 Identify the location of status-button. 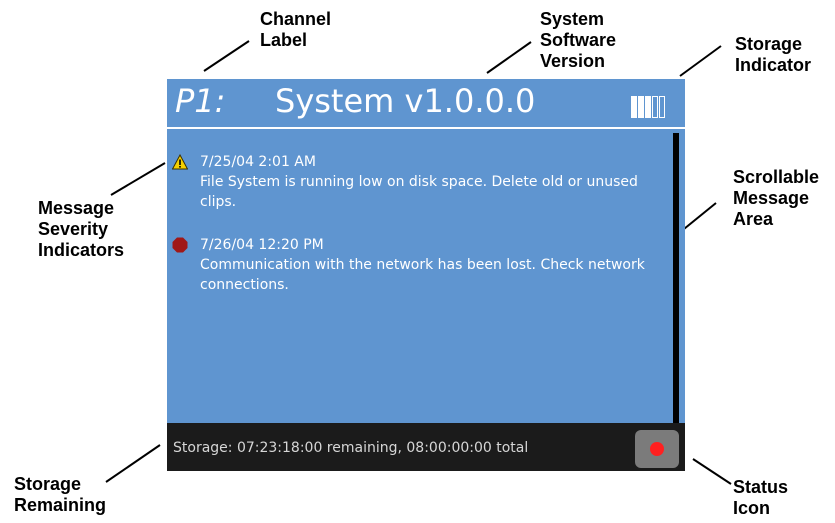
(657, 449).